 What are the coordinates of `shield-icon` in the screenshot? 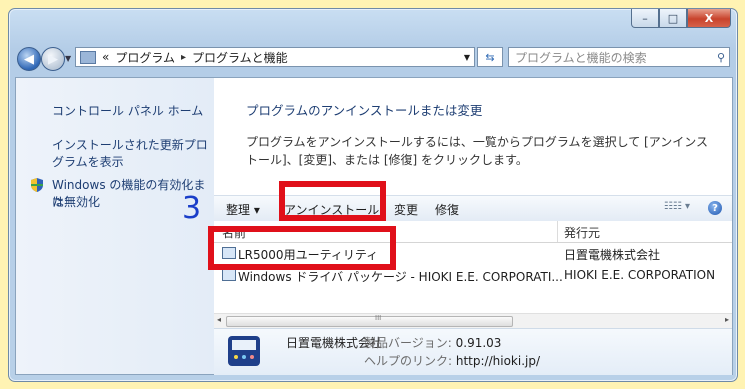 It's located at (37, 185).